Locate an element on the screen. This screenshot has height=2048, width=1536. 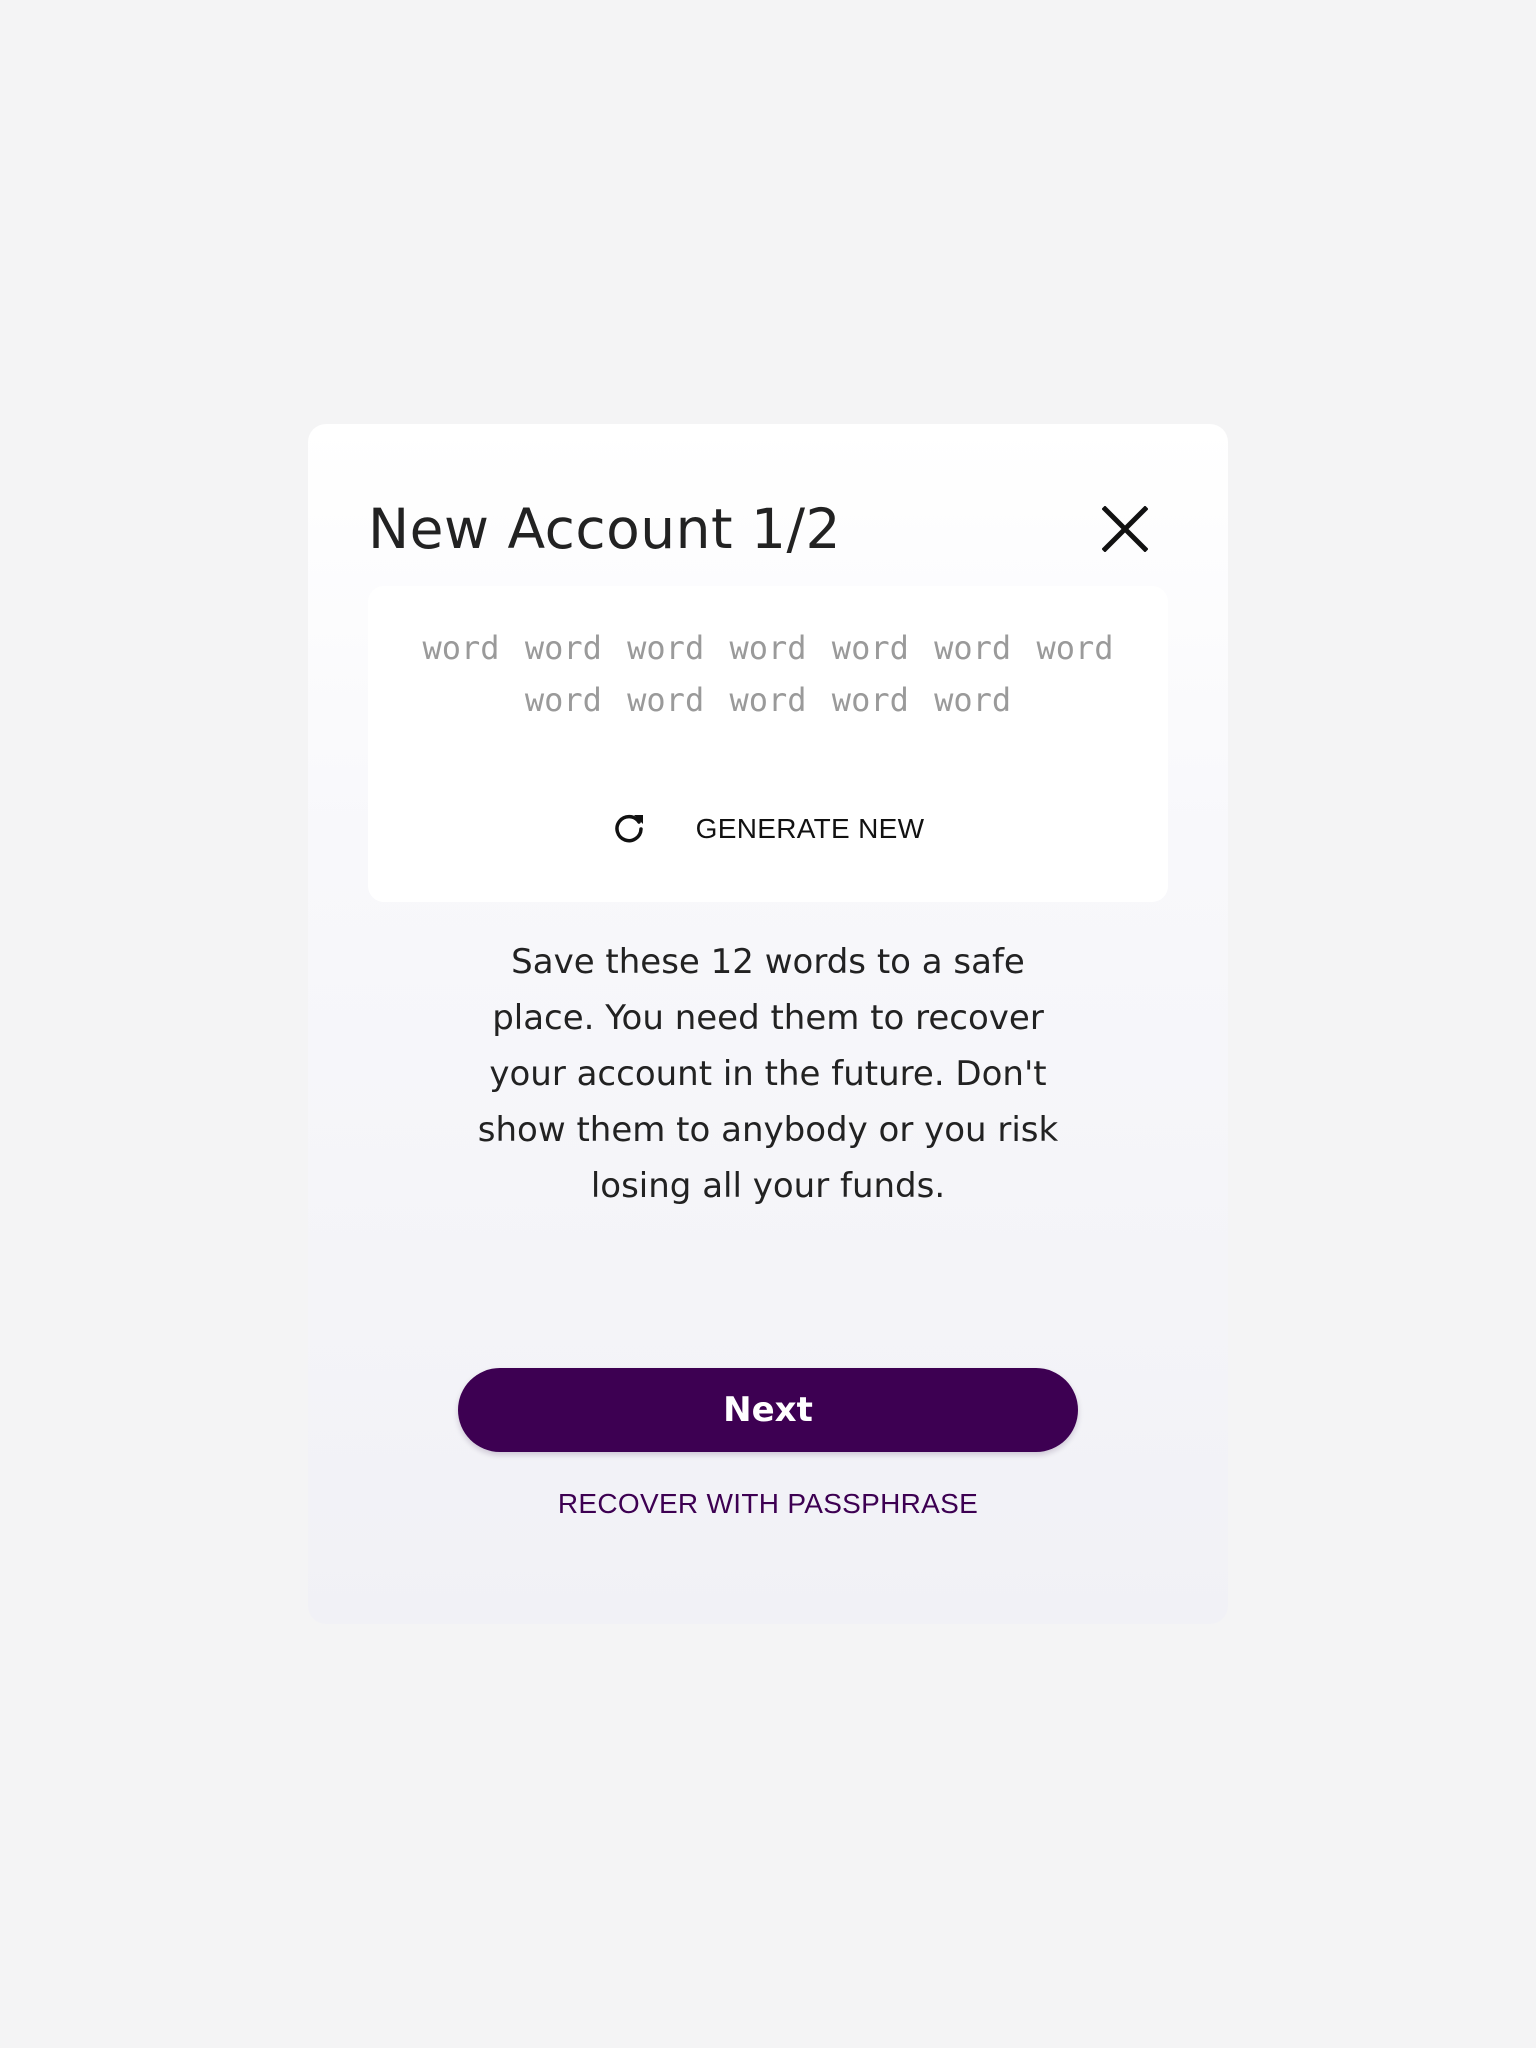
recover-with-passphrase-link: RECOVER WITH PASSPHRASE is located at coordinates (768, 1504).